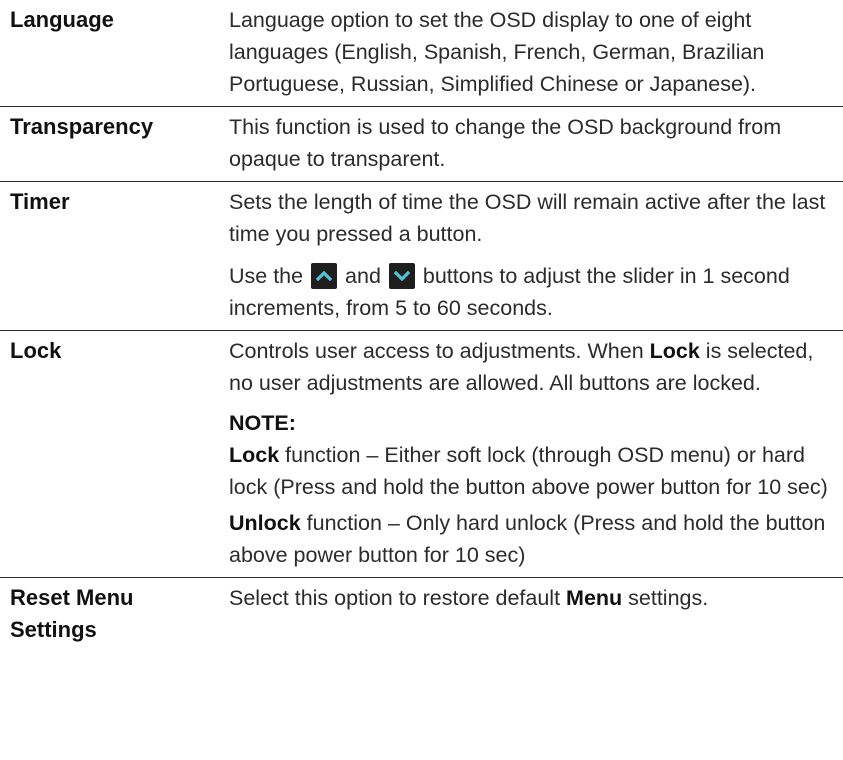  I want to click on term-language: Language, so click(62, 19).